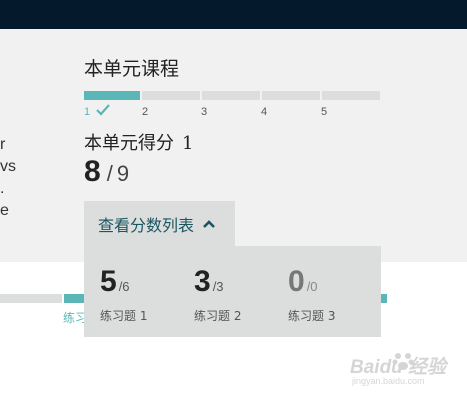 Image resolution: width=467 pixels, height=403 pixels. I want to click on left-snippet-line: vs, so click(8, 166).